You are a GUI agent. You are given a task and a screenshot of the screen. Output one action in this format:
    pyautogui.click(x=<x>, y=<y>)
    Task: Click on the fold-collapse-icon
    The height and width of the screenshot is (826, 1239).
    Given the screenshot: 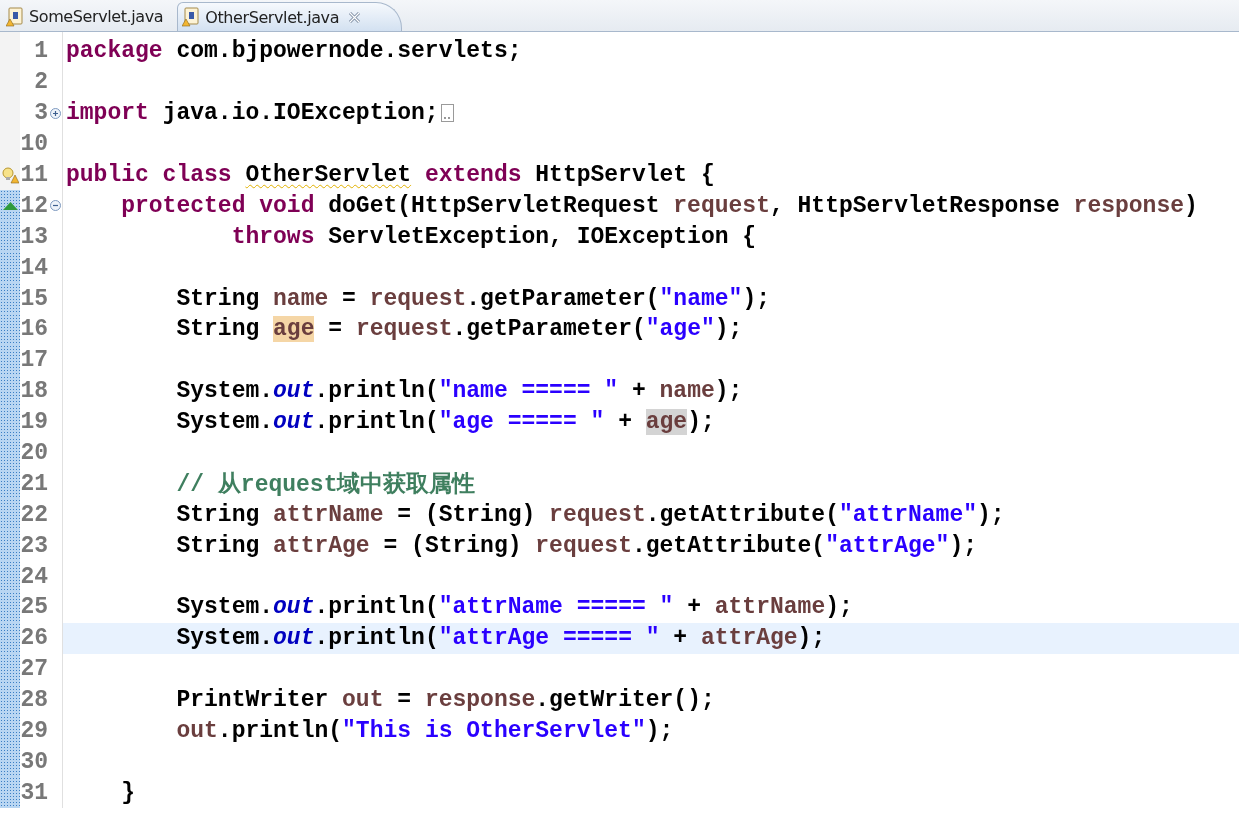 What is the action you would take?
    pyautogui.click(x=55, y=206)
    